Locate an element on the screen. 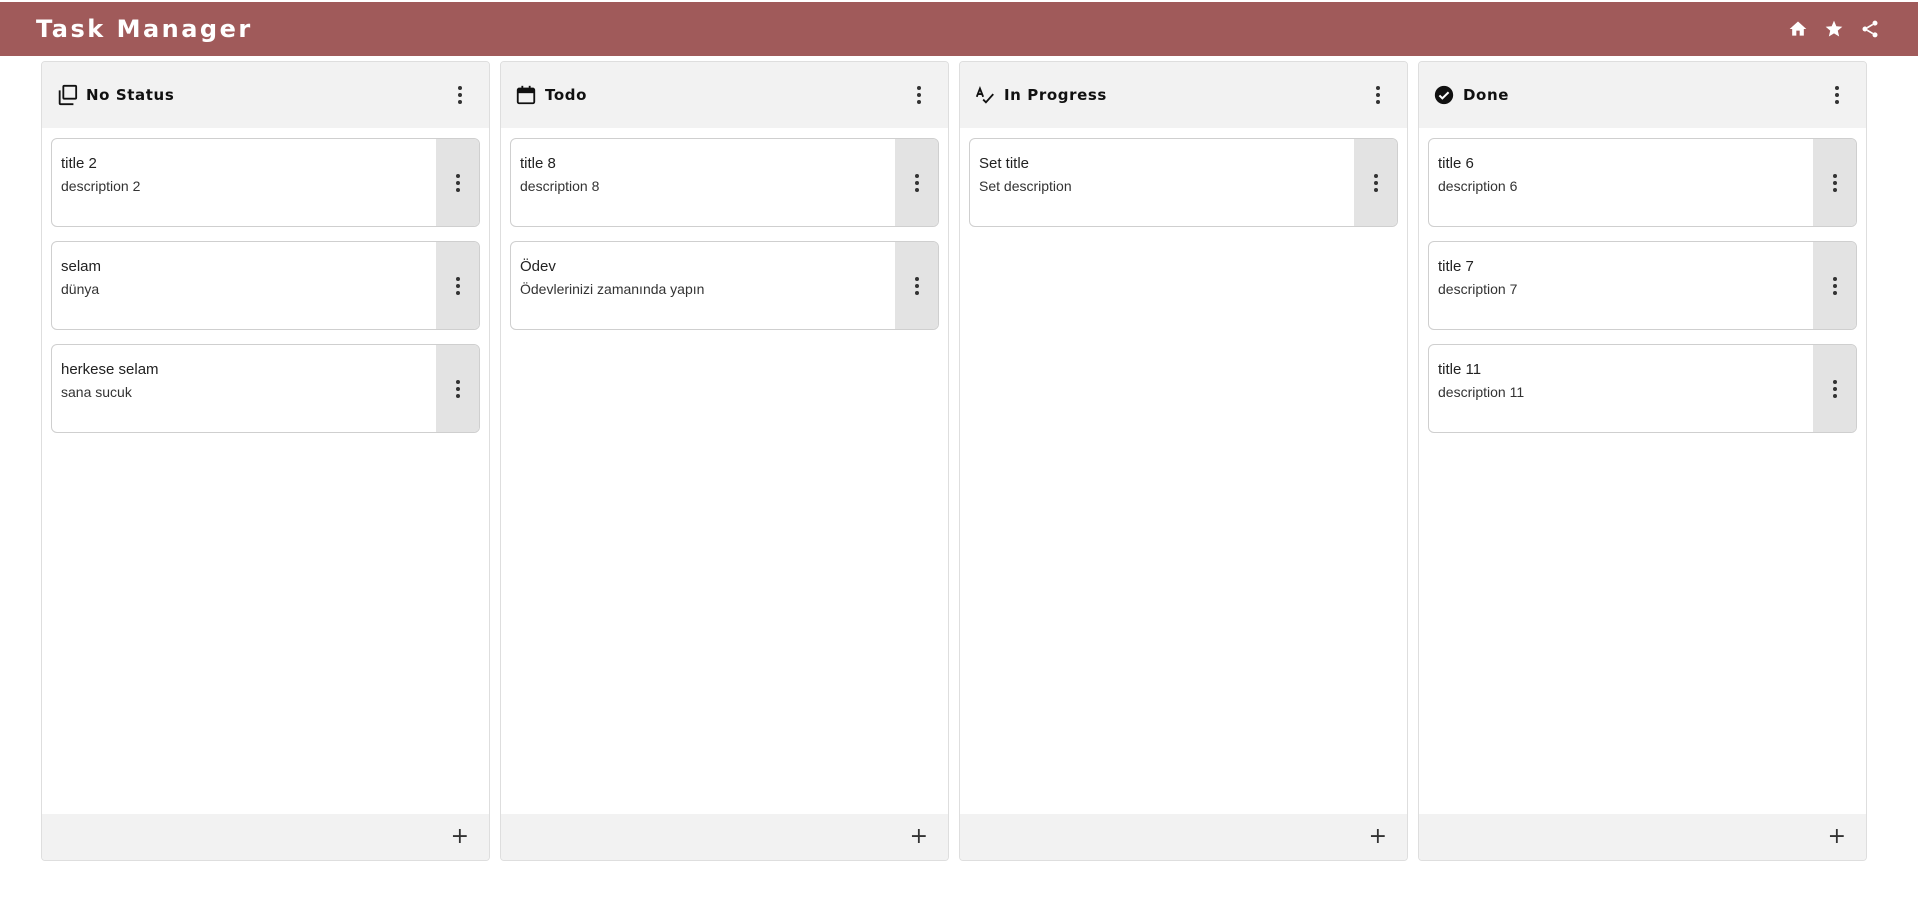 This screenshot has height=909, width=1918. task-card: title 11 description 11 is located at coordinates (1642, 388).